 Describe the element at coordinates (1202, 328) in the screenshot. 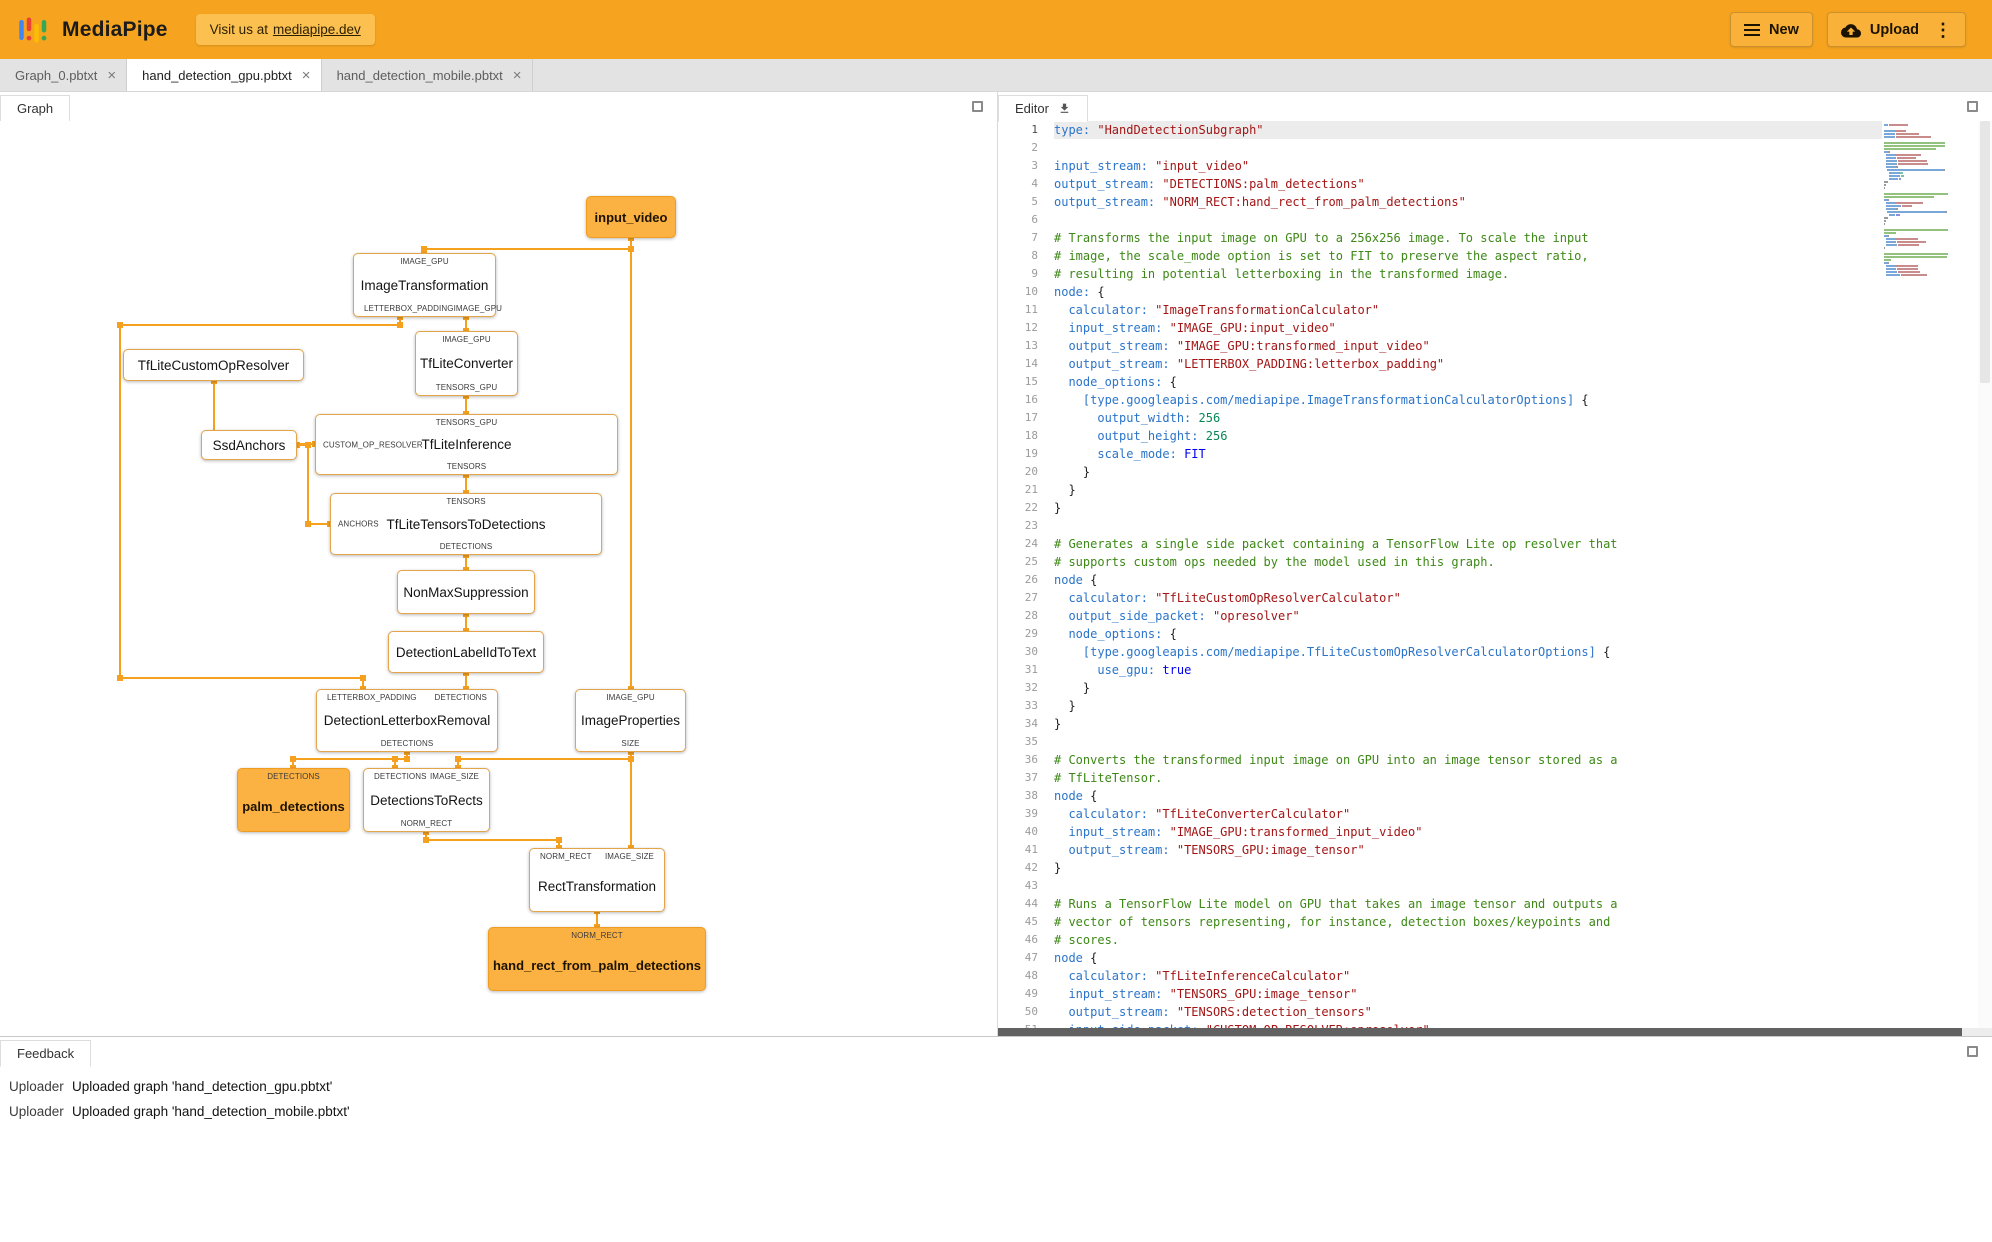

I see `code-line: input_stream: "IMAGE_GPU:input_video"` at that location.